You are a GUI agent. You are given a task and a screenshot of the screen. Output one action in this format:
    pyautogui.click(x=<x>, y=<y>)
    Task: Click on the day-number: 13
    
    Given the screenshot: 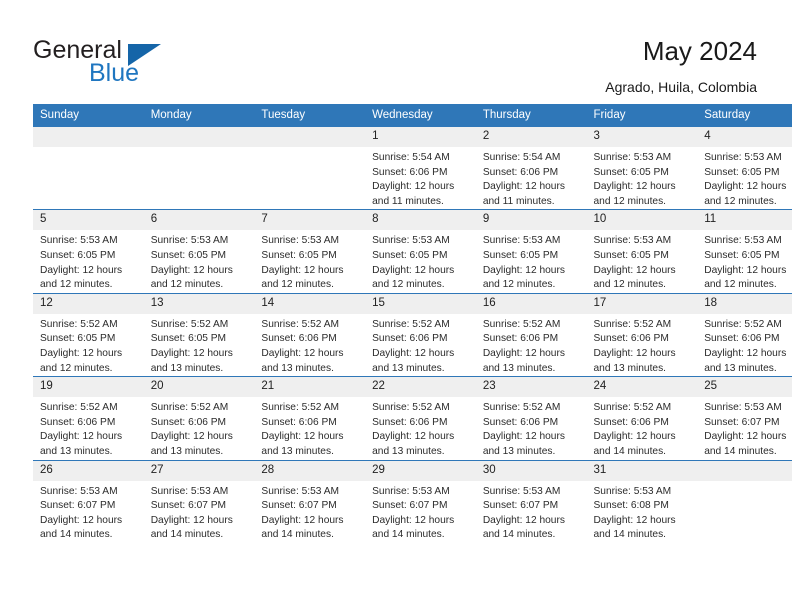 What is the action you would take?
    pyautogui.click(x=199, y=303)
    